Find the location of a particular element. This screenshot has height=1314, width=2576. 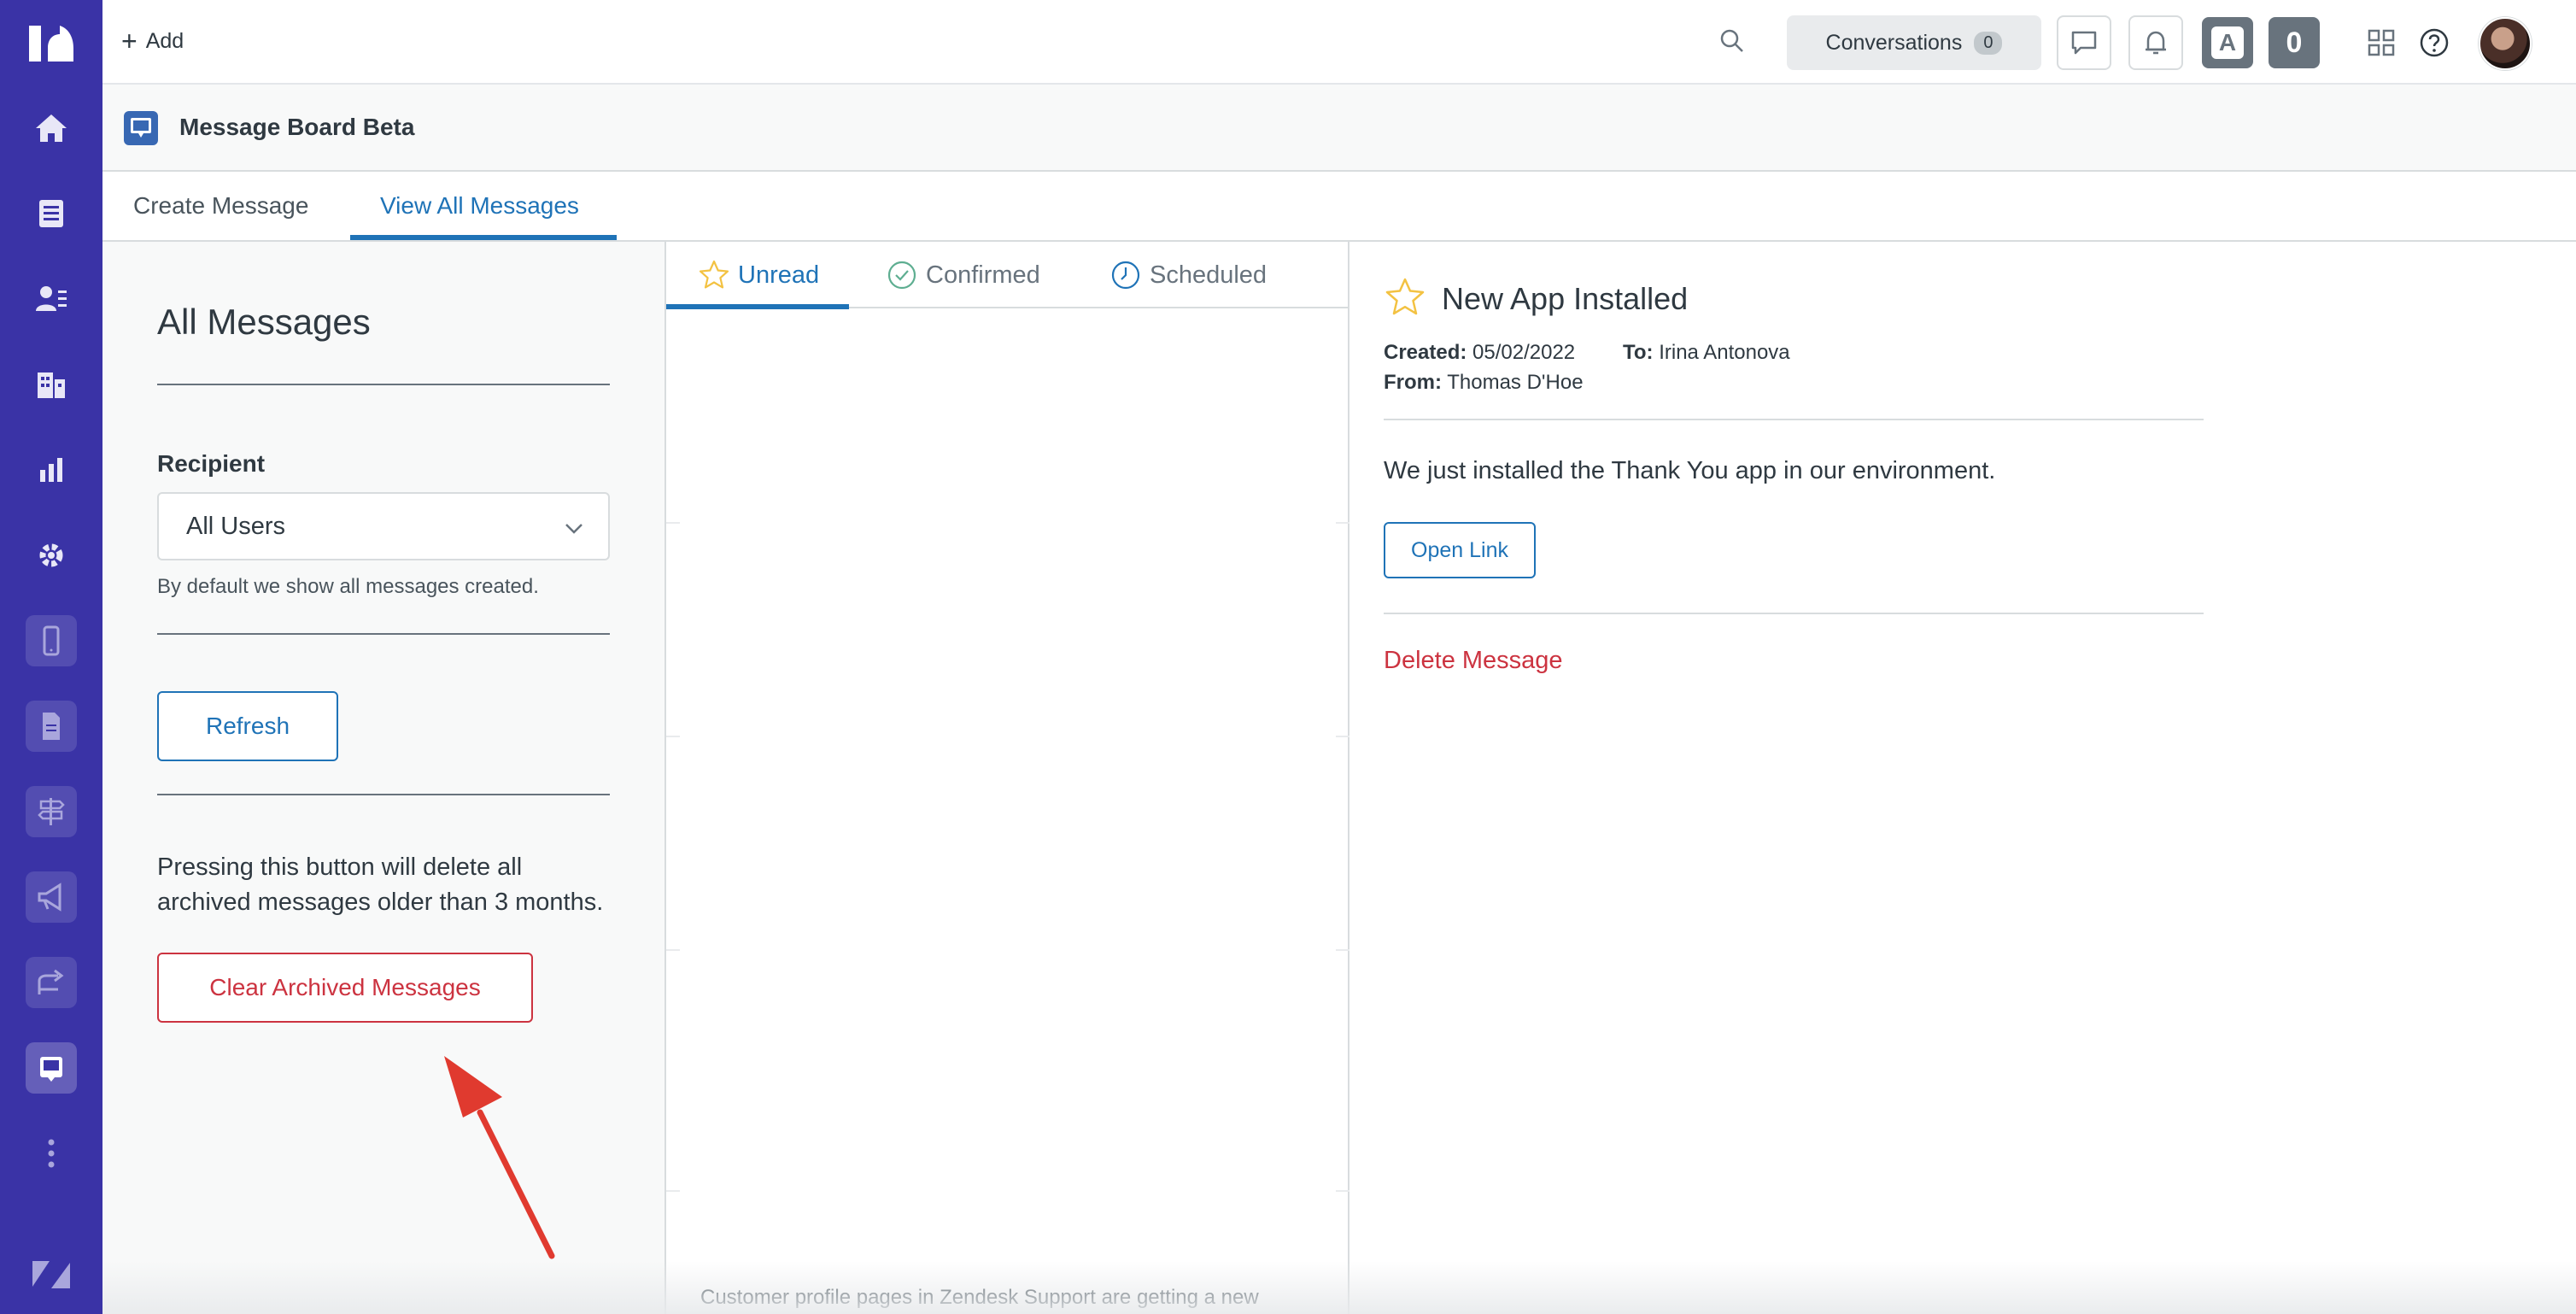

recipient-label: Recipient is located at coordinates (211, 464).